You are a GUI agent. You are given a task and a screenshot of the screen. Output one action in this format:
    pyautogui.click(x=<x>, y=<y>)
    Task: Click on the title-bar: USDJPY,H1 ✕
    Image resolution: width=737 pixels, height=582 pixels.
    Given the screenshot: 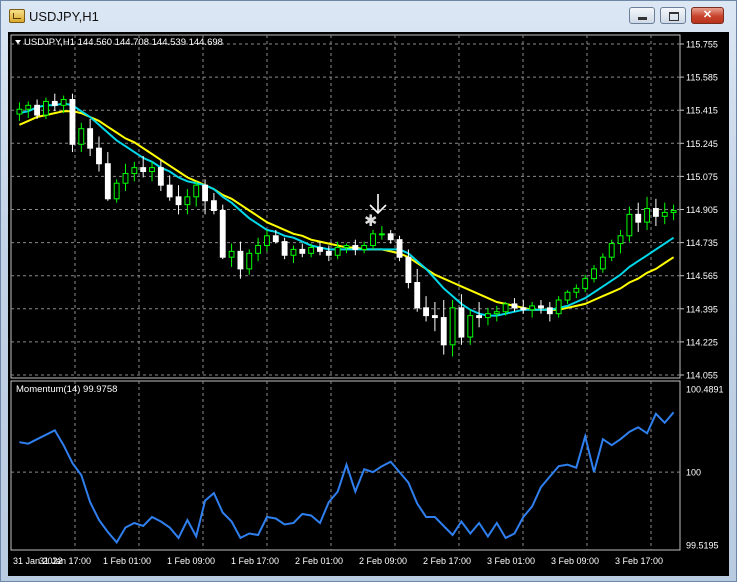 What is the action you would take?
    pyautogui.click(x=368, y=16)
    